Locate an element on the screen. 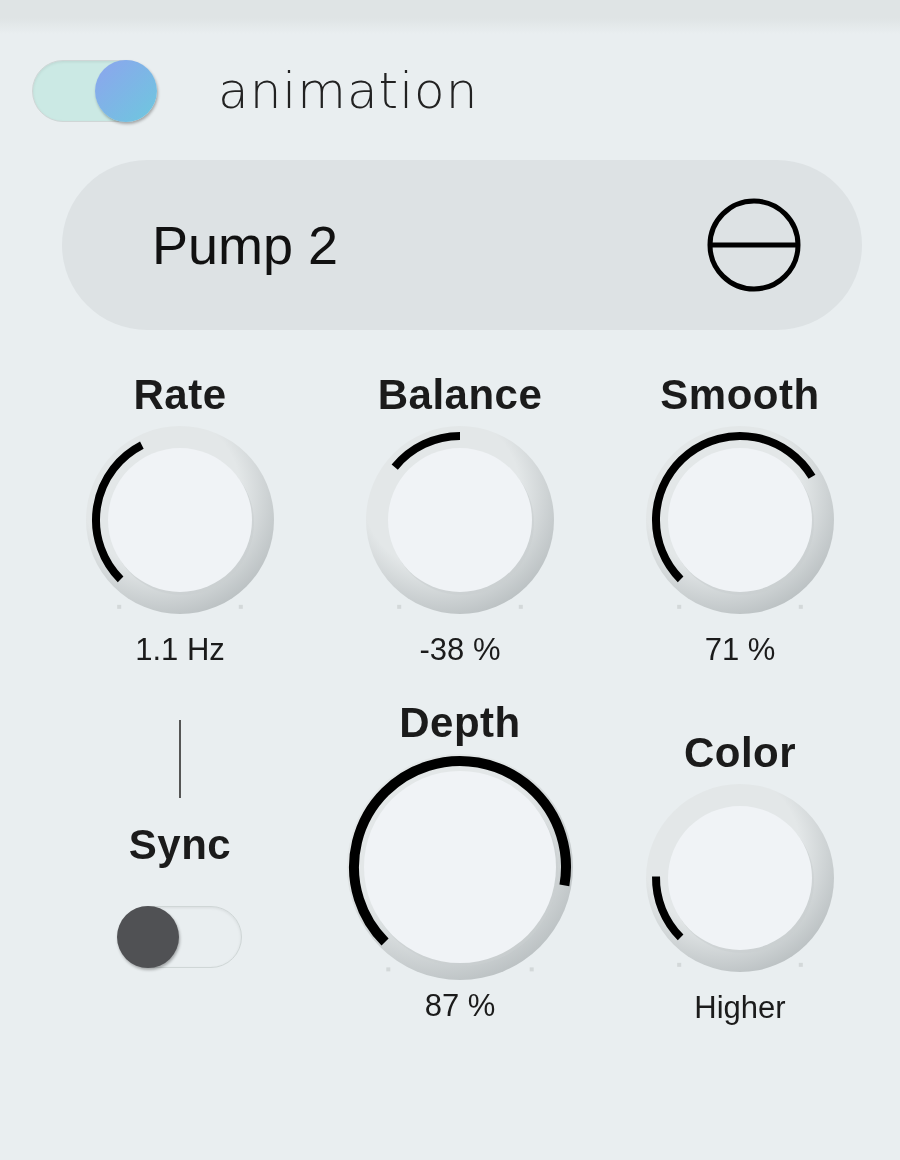 The height and width of the screenshot is (1160, 900). knob-value: -38 % is located at coordinates (460, 650).